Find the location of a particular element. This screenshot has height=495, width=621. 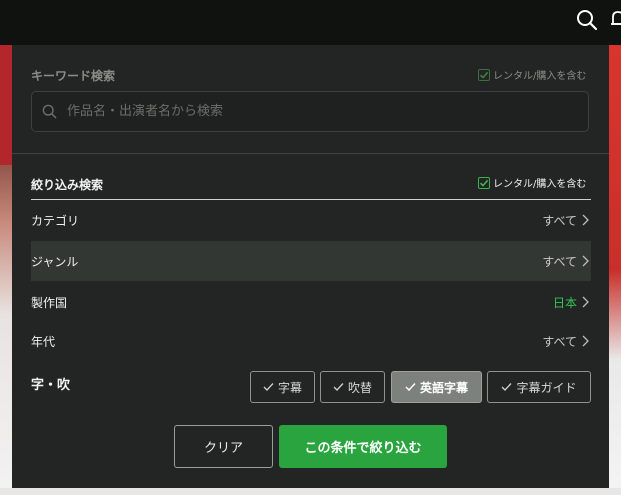

top-bar is located at coordinates (310, 22).